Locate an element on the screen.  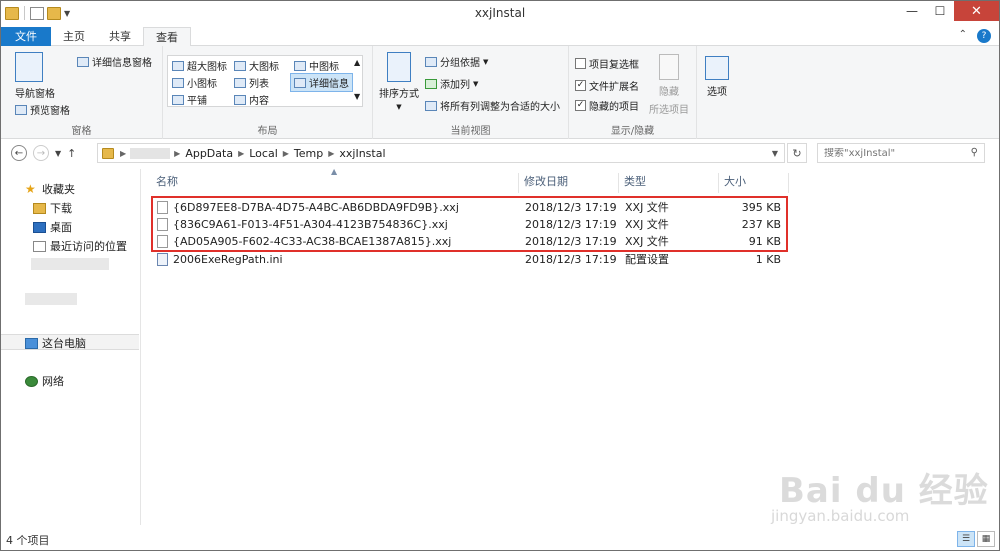
layout-item-label: 中图标 is located at coordinates (324, 67).